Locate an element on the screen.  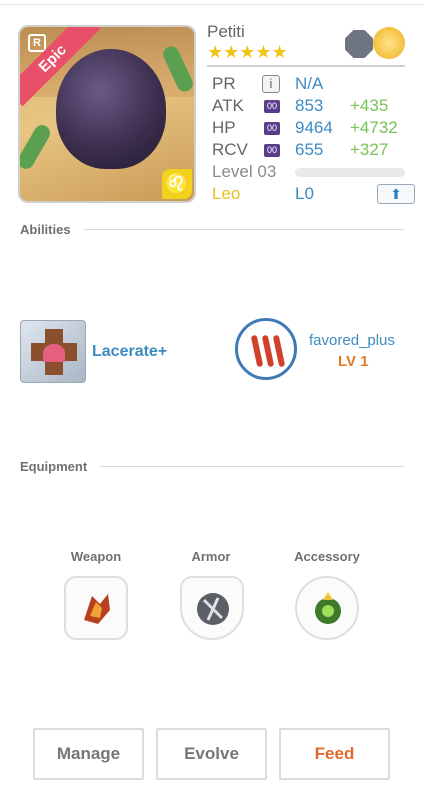
armor-slot is located at coordinates (212, 608).